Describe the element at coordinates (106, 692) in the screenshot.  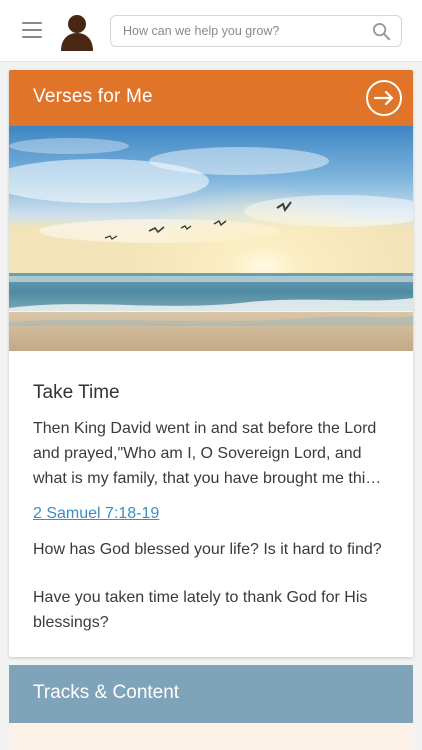
I see `tracks-content-title: Tracks & Content` at that location.